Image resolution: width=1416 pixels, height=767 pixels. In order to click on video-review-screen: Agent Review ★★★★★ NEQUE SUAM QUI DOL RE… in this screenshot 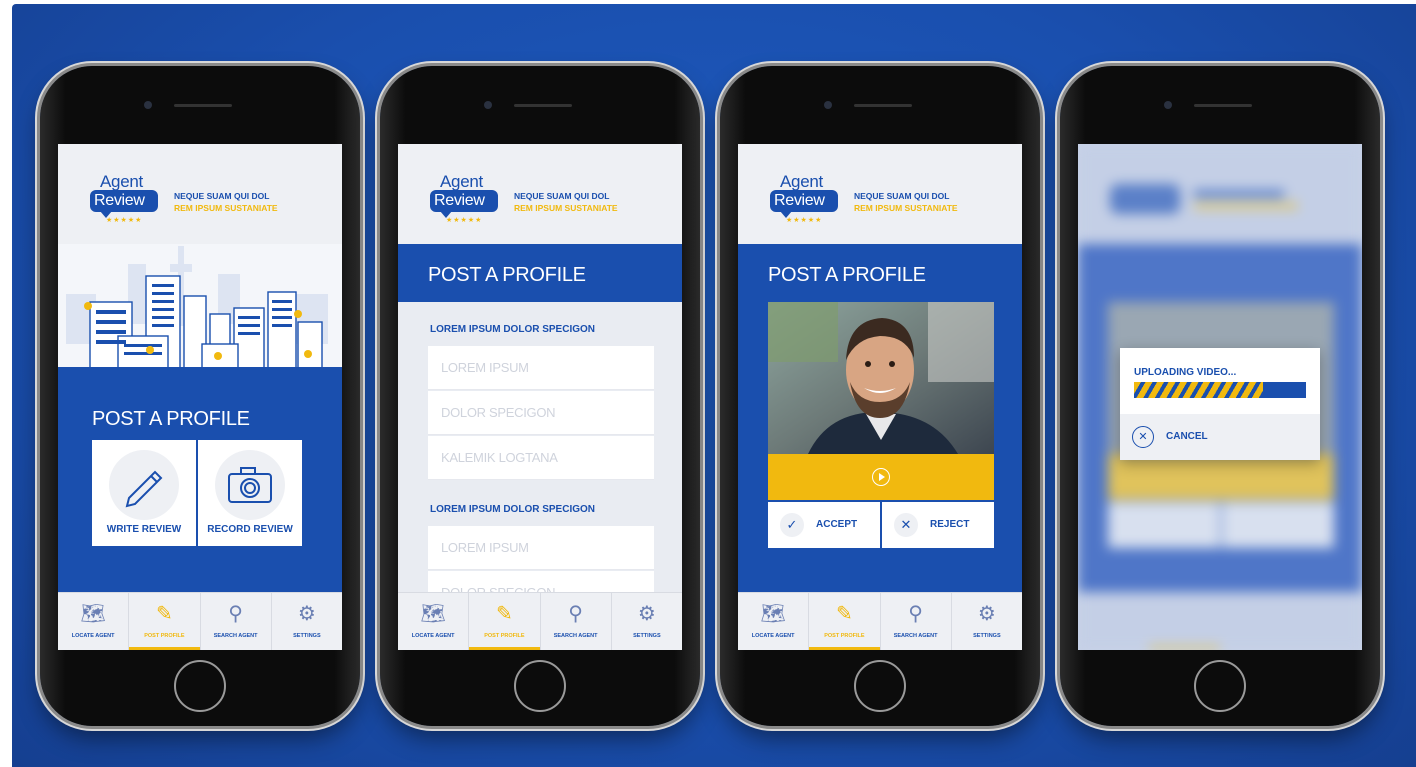, I will do `click(880, 397)`.